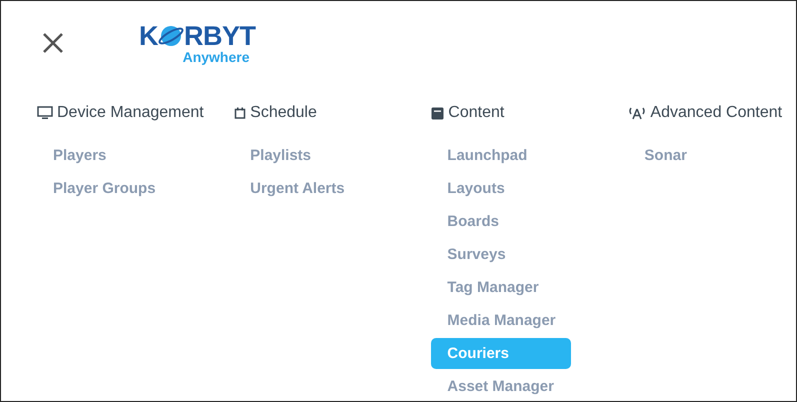 This screenshot has width=797, height=402. I want to click on menu-item: Playlists, so click(304, 155).